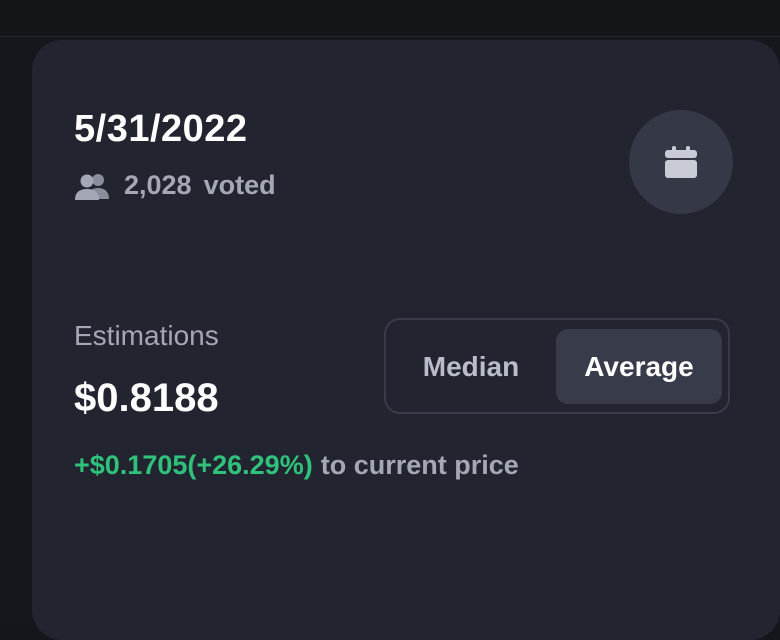 Image resolution: width=780 pixels, height=640 pixels. Describe the element at coordinates (146, 335) in the screenshot. I see `estimations-label: Estimations` at that location.